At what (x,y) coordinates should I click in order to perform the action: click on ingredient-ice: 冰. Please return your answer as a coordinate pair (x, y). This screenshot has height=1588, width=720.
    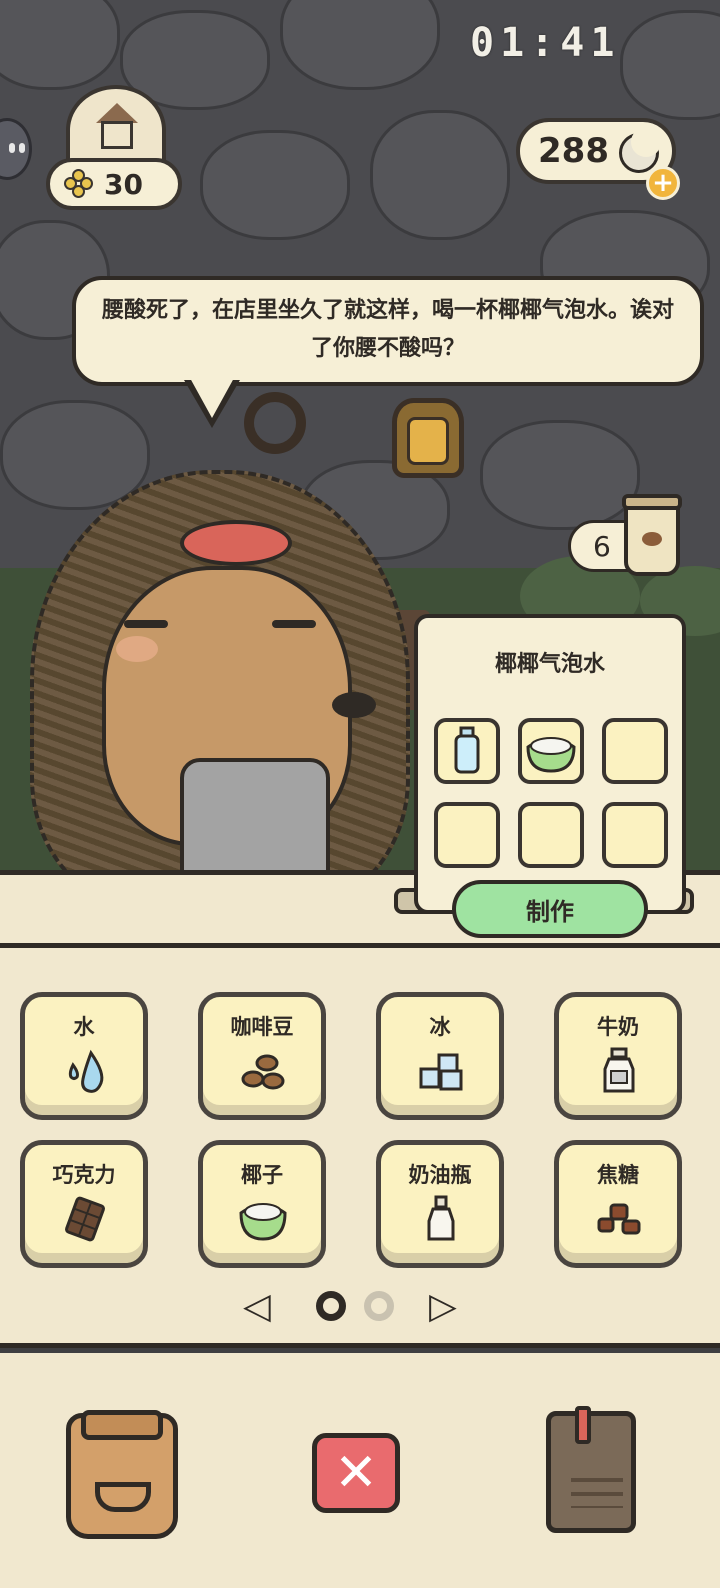
    Looking at the image, I should click on (440, 1056).